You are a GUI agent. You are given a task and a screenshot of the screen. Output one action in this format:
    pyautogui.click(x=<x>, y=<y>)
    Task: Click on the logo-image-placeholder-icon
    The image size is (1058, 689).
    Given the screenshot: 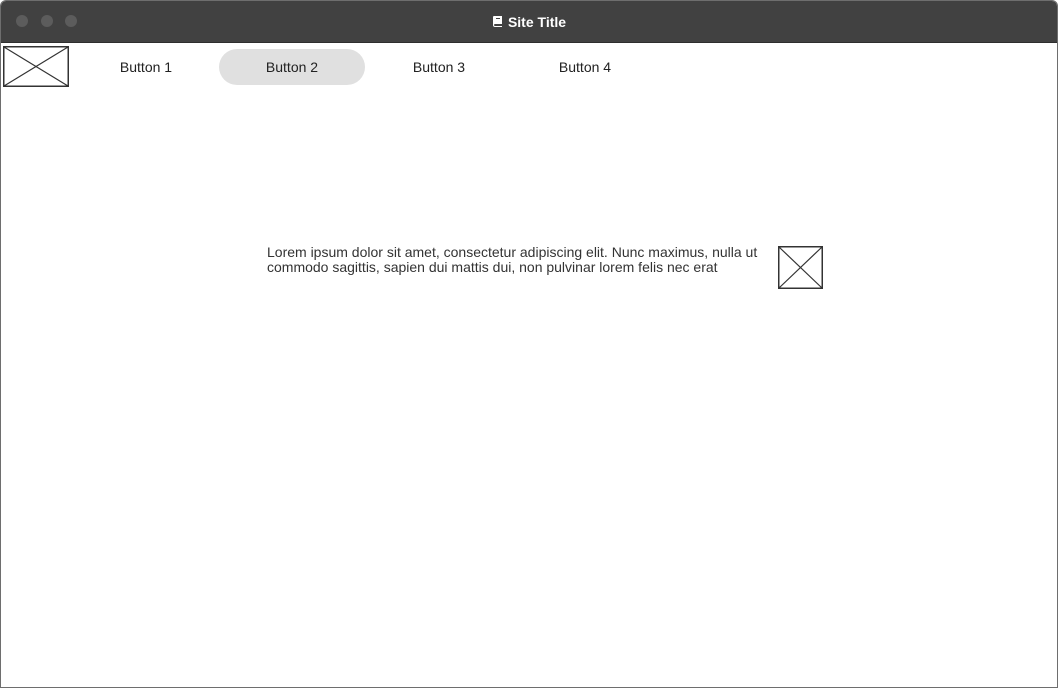 What is the action you would take?
    pyautogui.click(x=36, y=66)
    